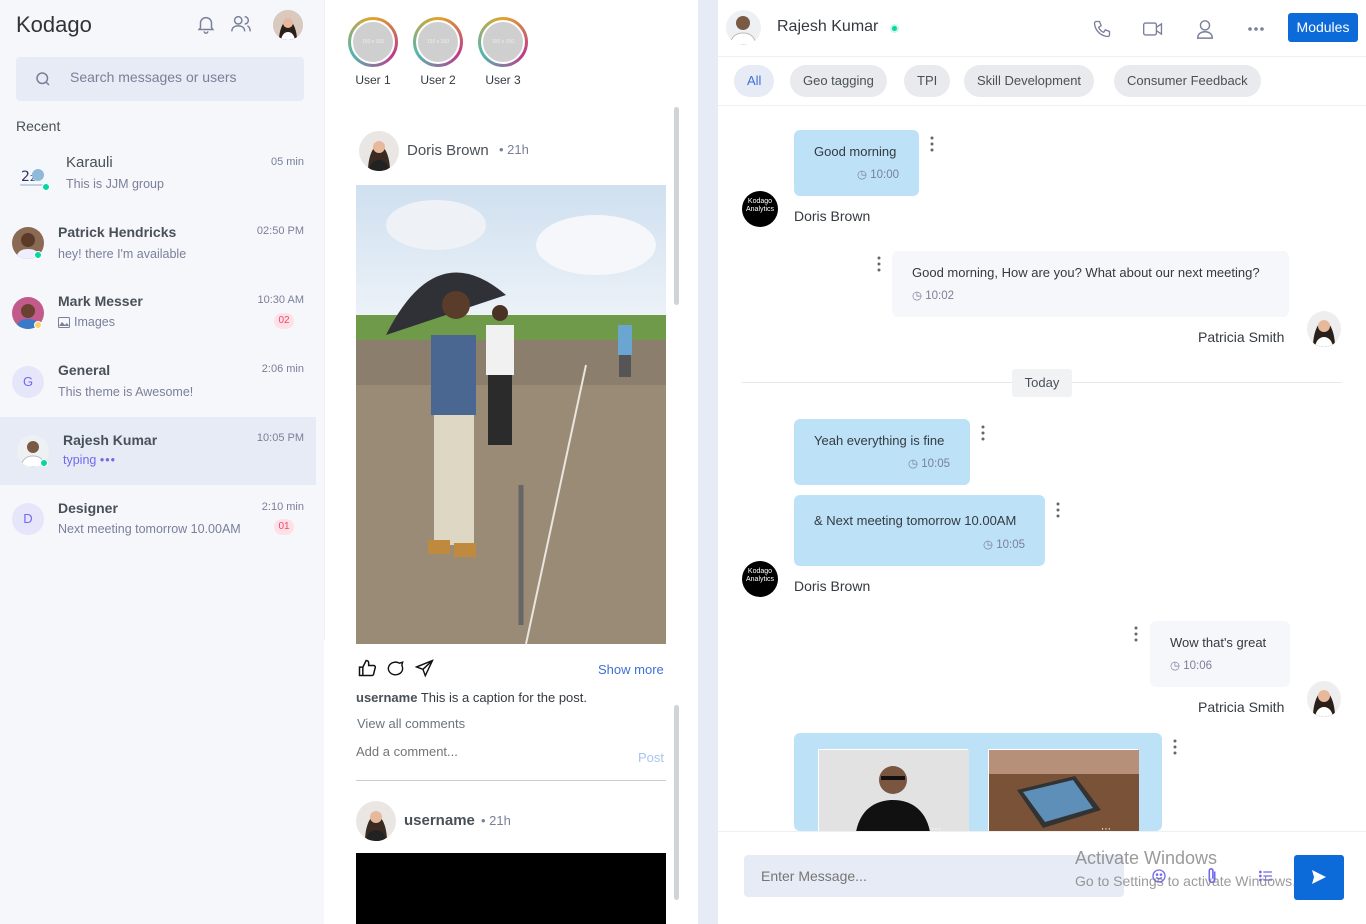  What do you see at coordinates (919, 530) in the screenshot?
I see `message-bubble: & Next meeting tomorrow 10.00AM ◷ 10:05` at bounding box center [919, 530].